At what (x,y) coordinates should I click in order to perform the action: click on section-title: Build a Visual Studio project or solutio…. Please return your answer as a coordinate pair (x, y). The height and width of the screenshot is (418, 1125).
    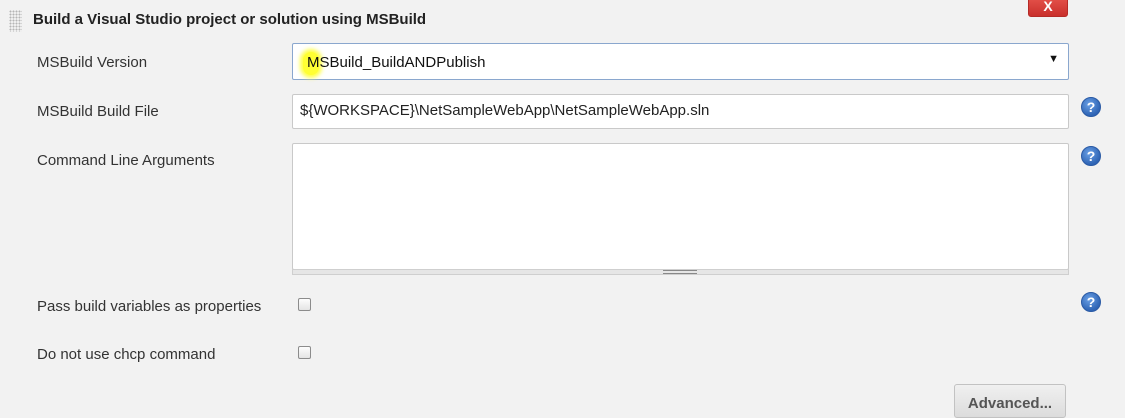
    Looking at the image, I should click on (230, 19).